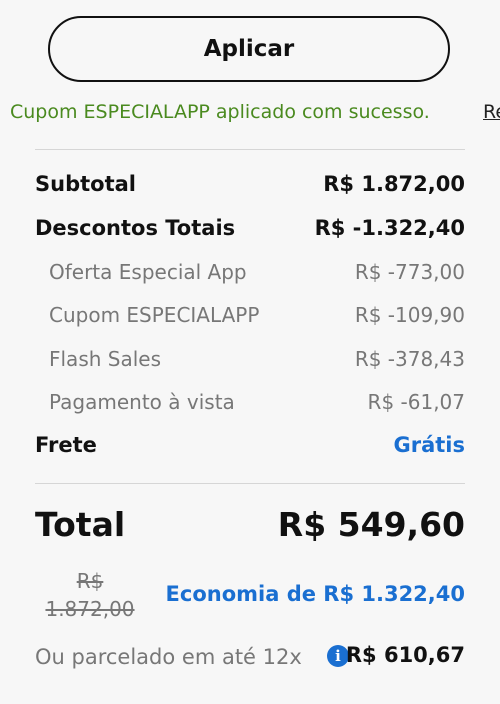 The image size is (500, 704). I want to click on discount-item-value: R$ -773,00, so click(409, 272).